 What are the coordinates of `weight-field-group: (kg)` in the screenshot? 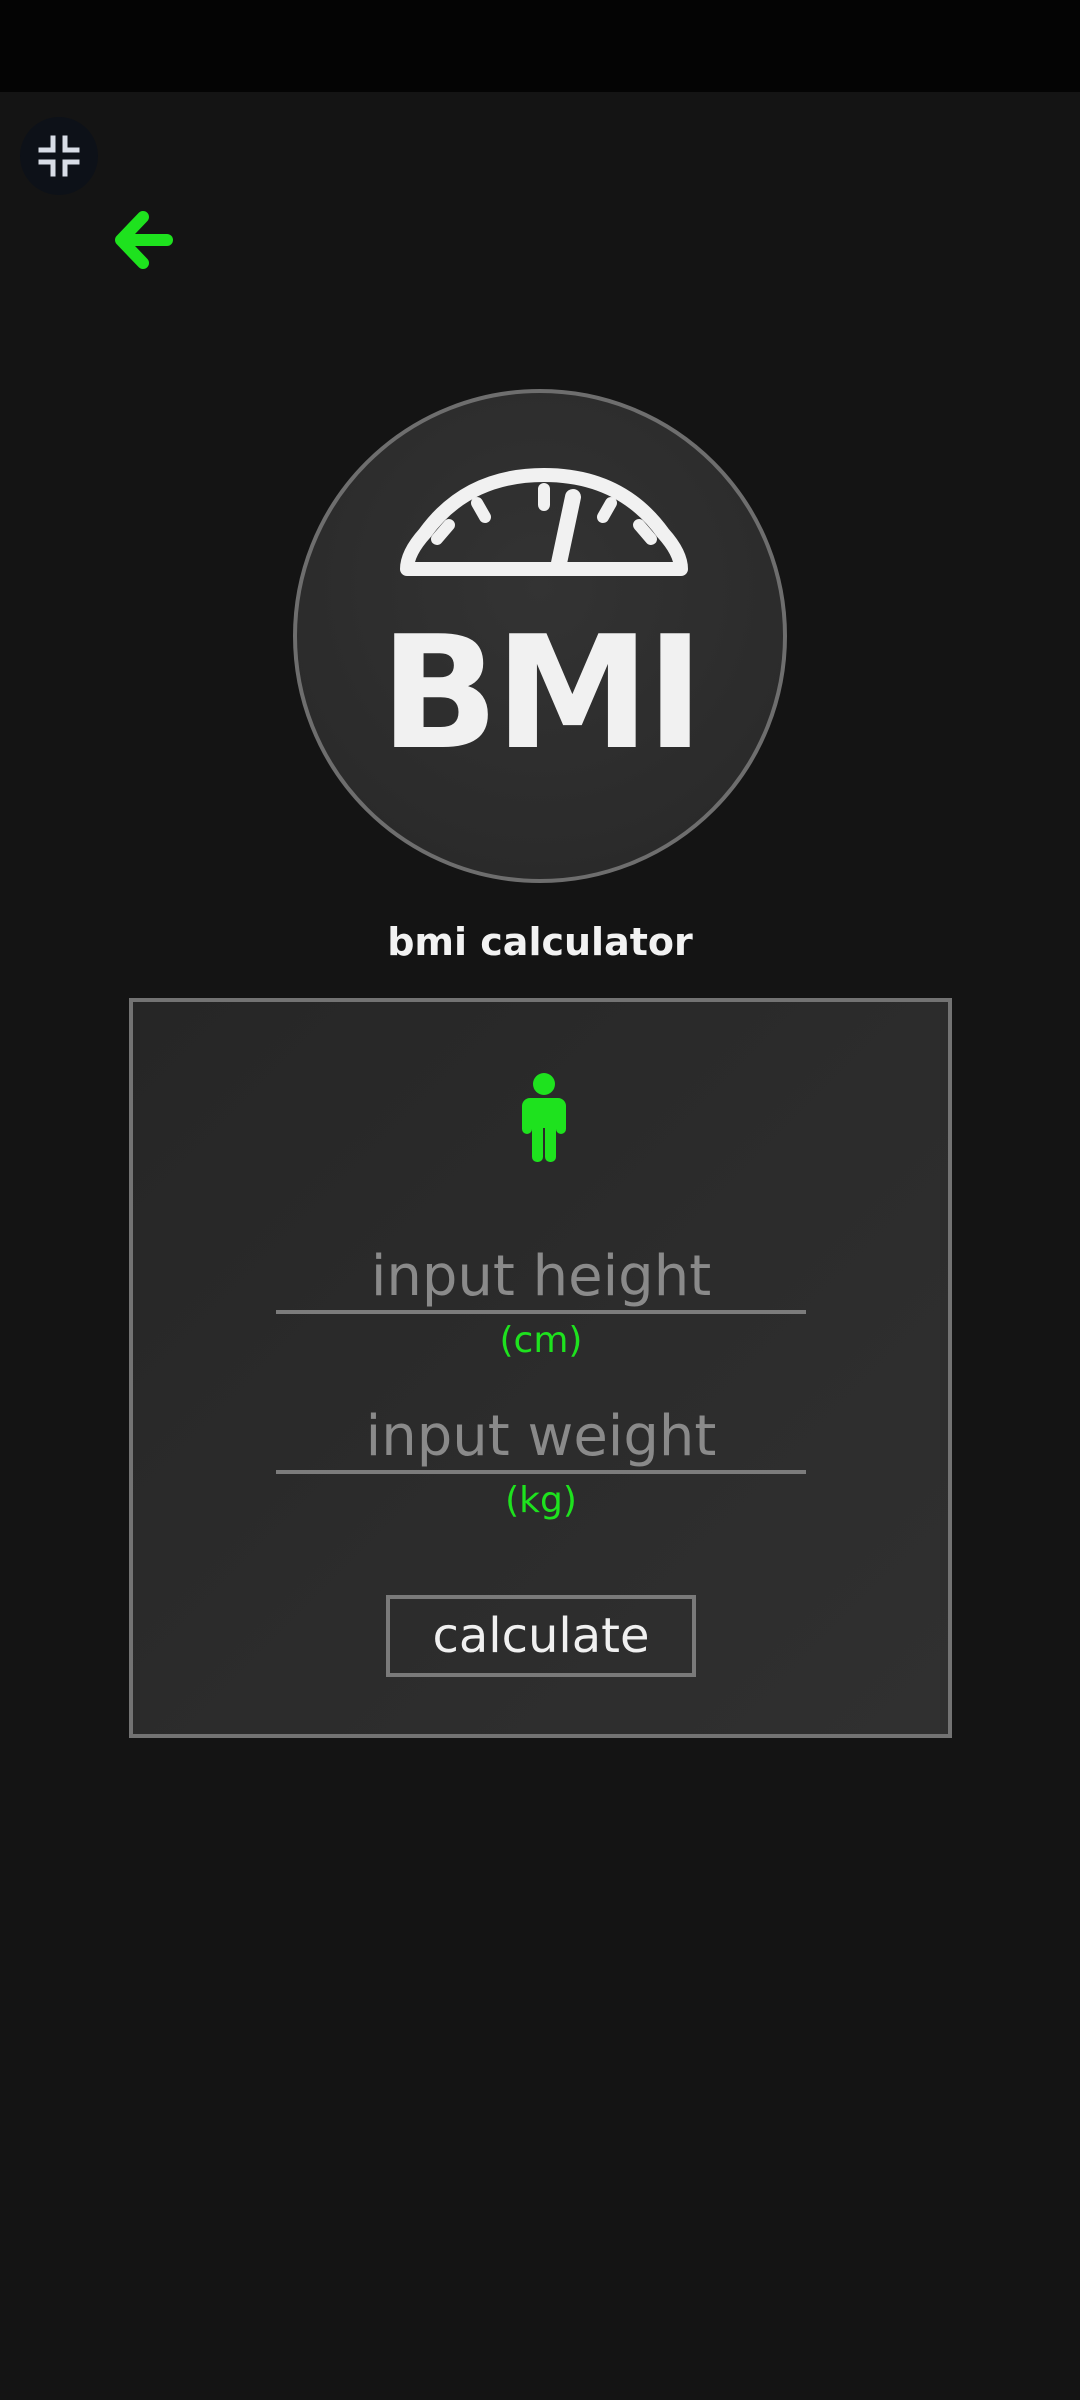 It's located at (541, 1461).